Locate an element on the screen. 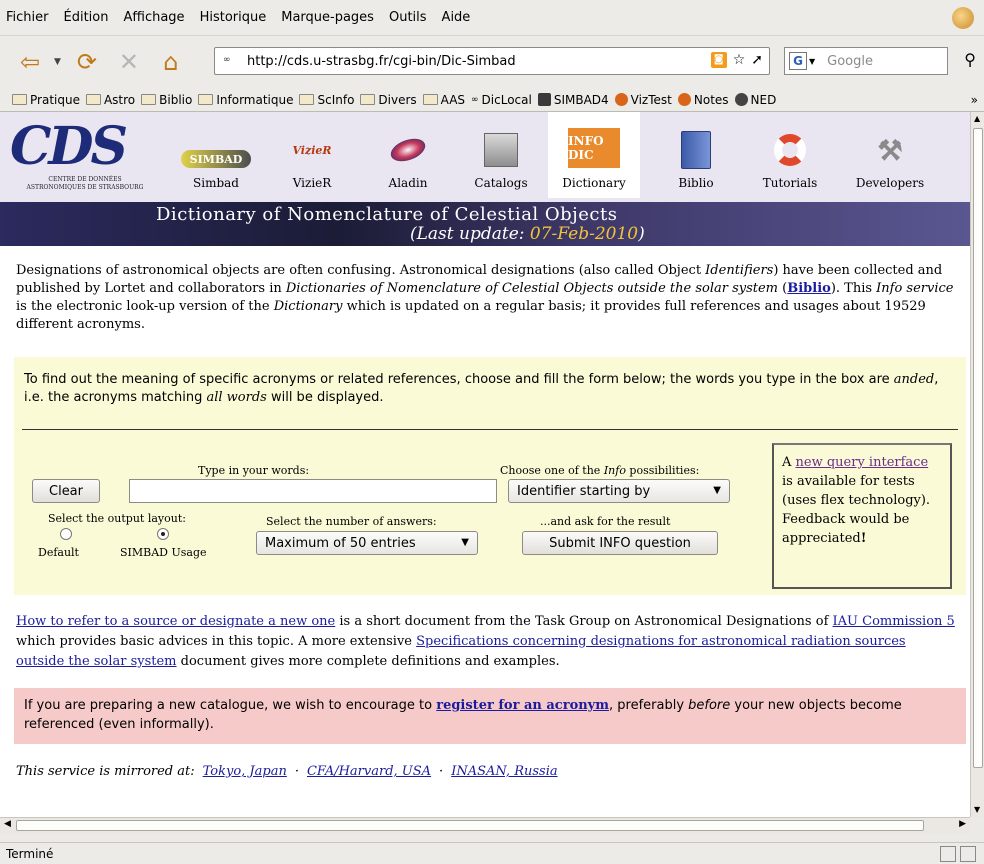 The height and width of the screenshot is (864, 984). nav-aladin: Aladin is located at coordinates (408, 155).